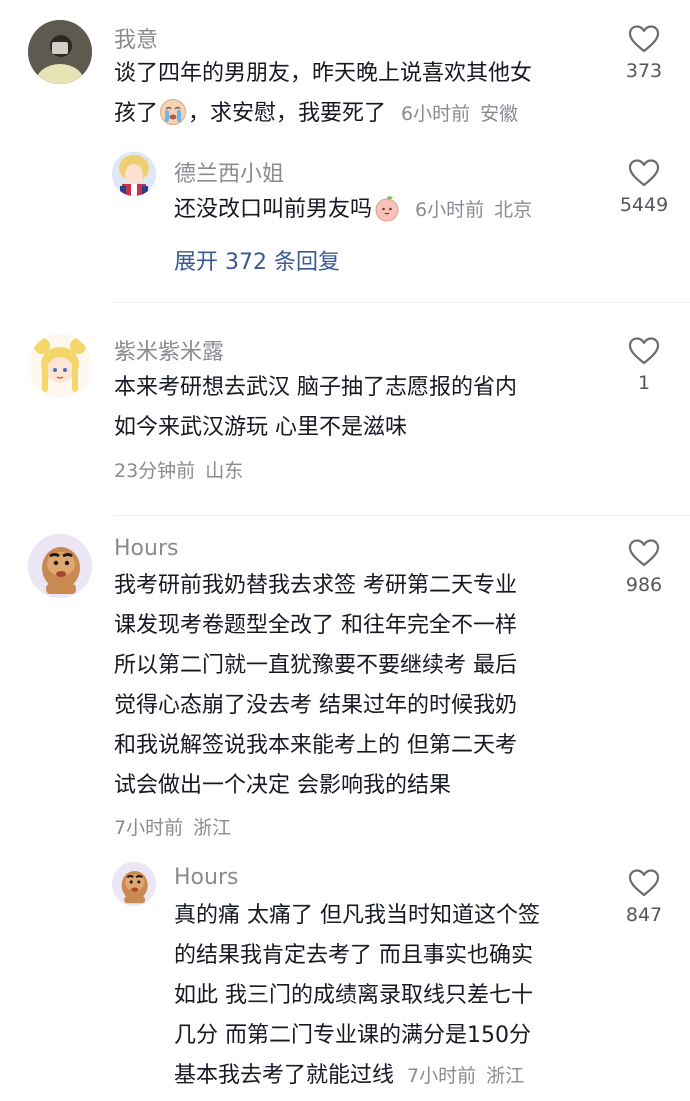 The image size is (690, 1101). Describe the element at coordinates (173, 112) in the screenshot. I see `crying-face-emoji-icon` at that location.